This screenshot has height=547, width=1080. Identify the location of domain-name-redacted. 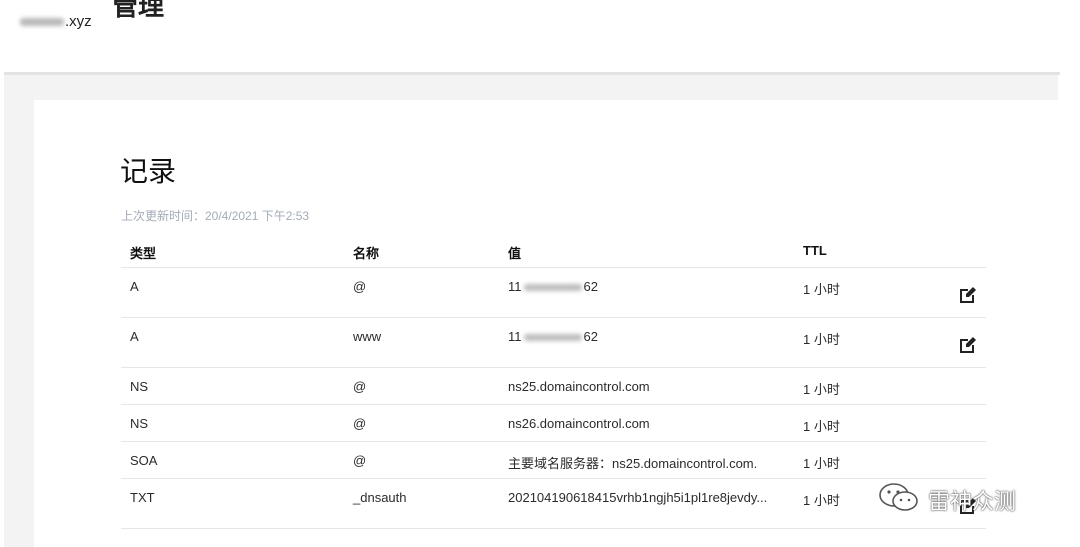
(42, 22).